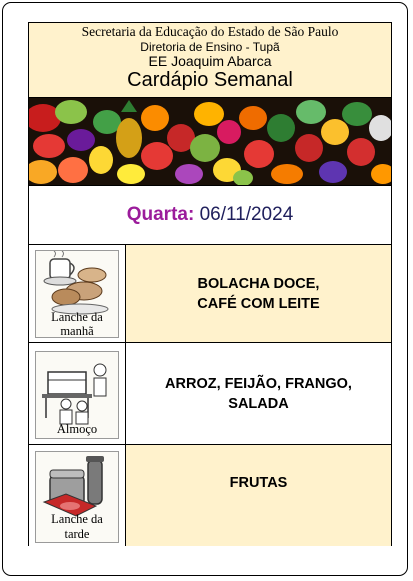  I want to click on meal-icon-cell: Lanche da tarde, so click(77, 495).